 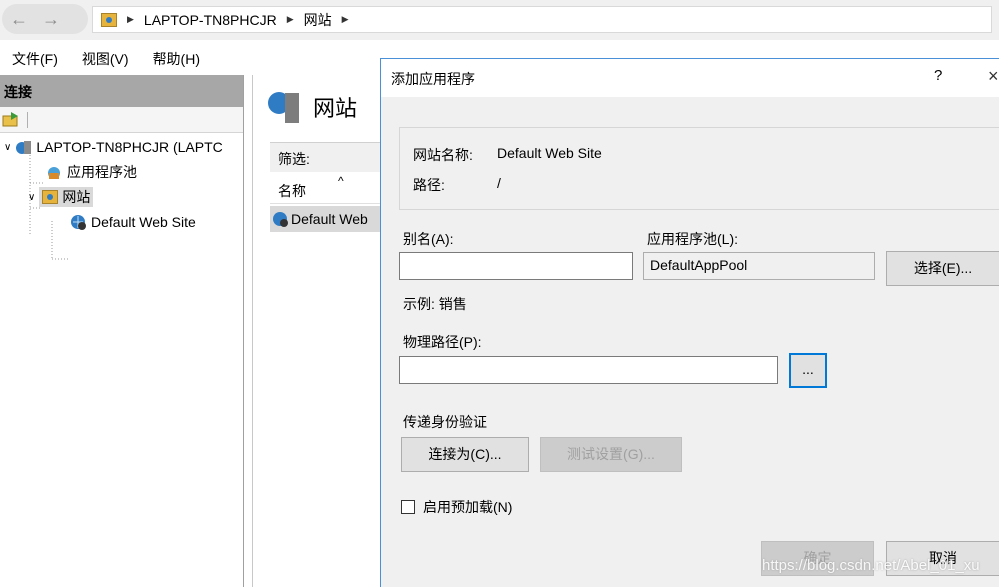 What do you see at coordinates (871, 565) in the screenshot?
I see `watermark: https://blog.csdn.net/Abel_01_xu` at bounding box center [871, 565].